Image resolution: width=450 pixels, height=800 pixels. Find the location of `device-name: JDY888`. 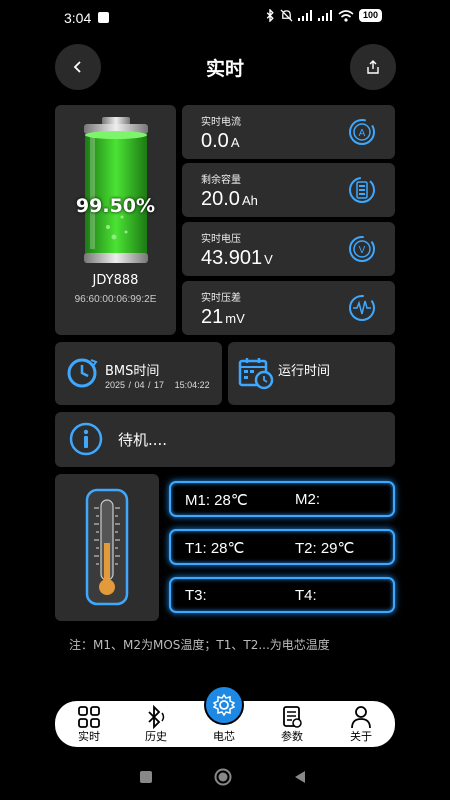

device-name: JDY888 is located at coordinates (115, 280).